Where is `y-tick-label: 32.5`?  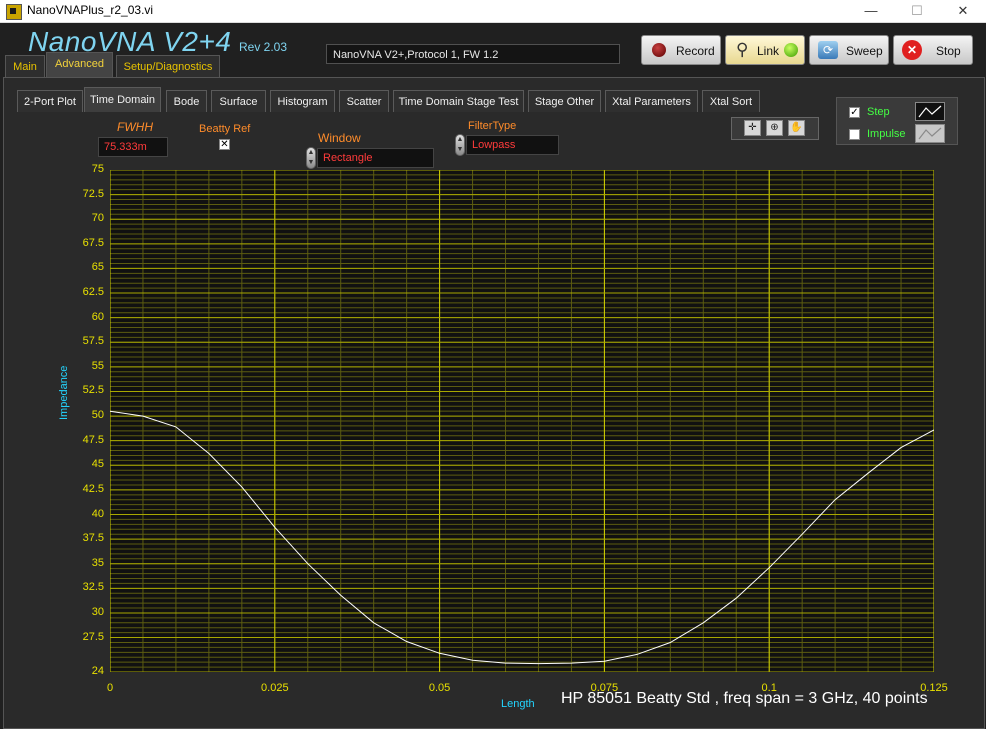
y-tick-label: 32.5 is located at coordinates (93, 587).